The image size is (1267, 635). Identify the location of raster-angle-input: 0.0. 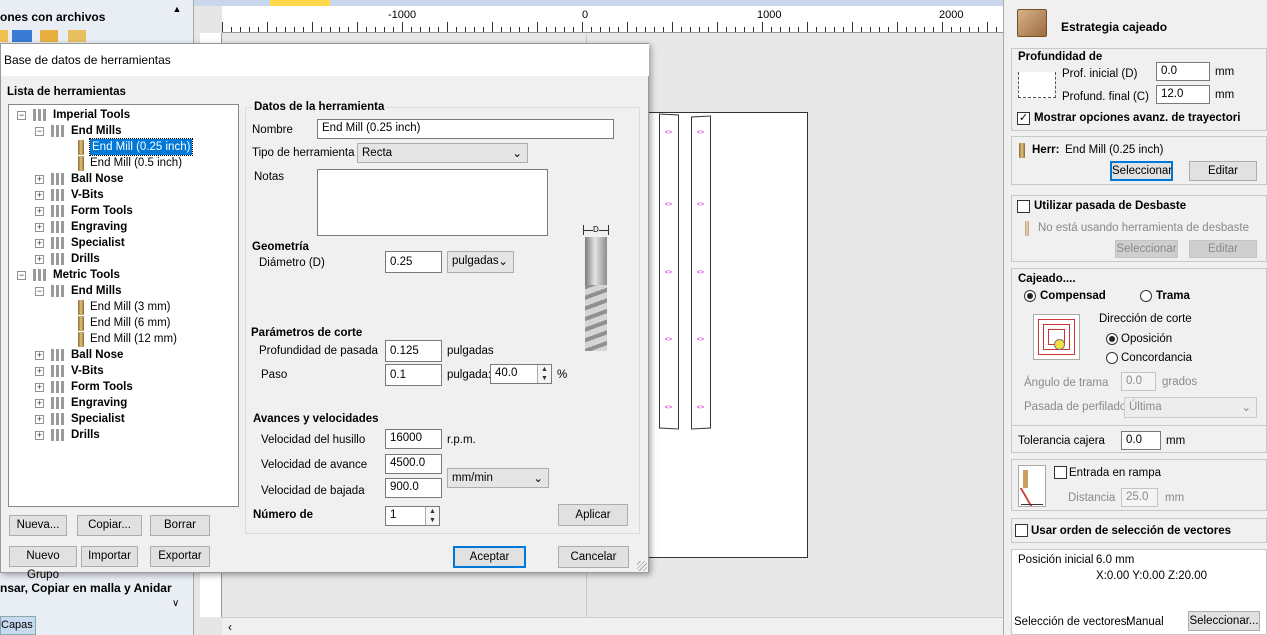
(1138, 381).